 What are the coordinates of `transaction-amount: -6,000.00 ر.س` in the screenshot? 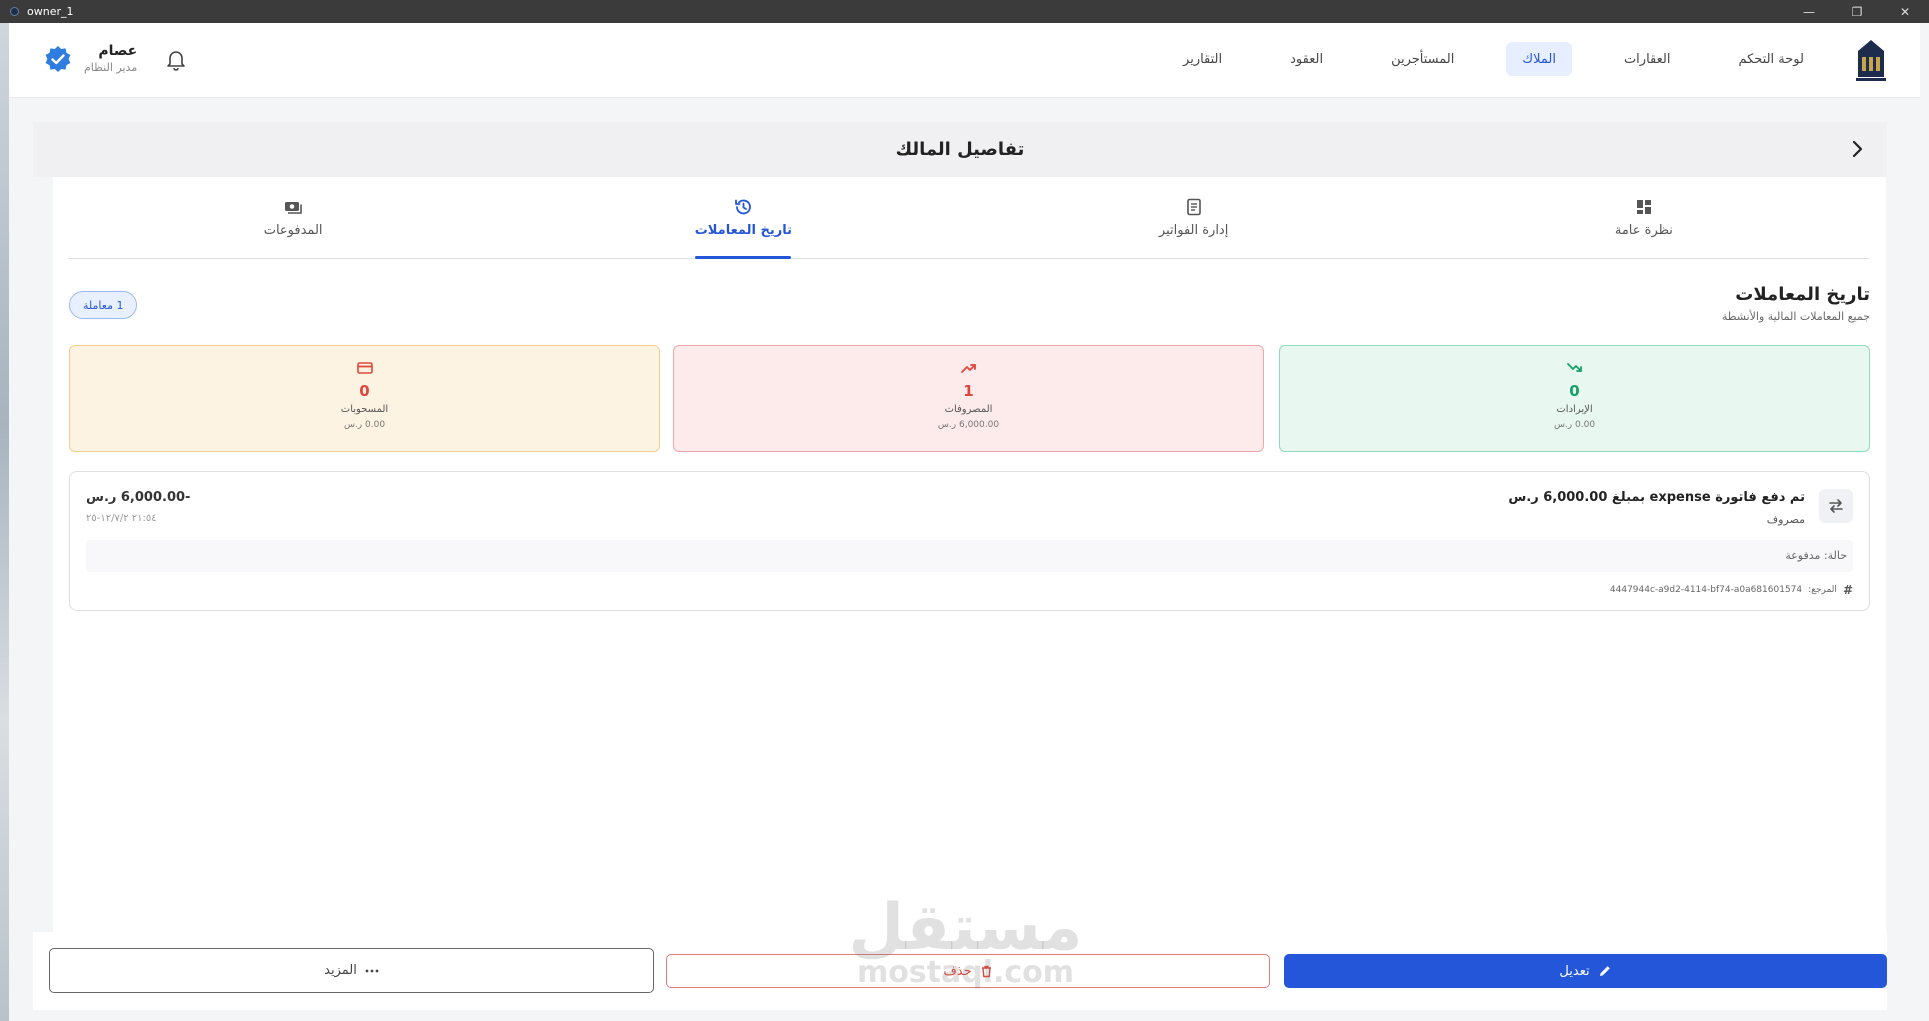 It's located at (138, 497).